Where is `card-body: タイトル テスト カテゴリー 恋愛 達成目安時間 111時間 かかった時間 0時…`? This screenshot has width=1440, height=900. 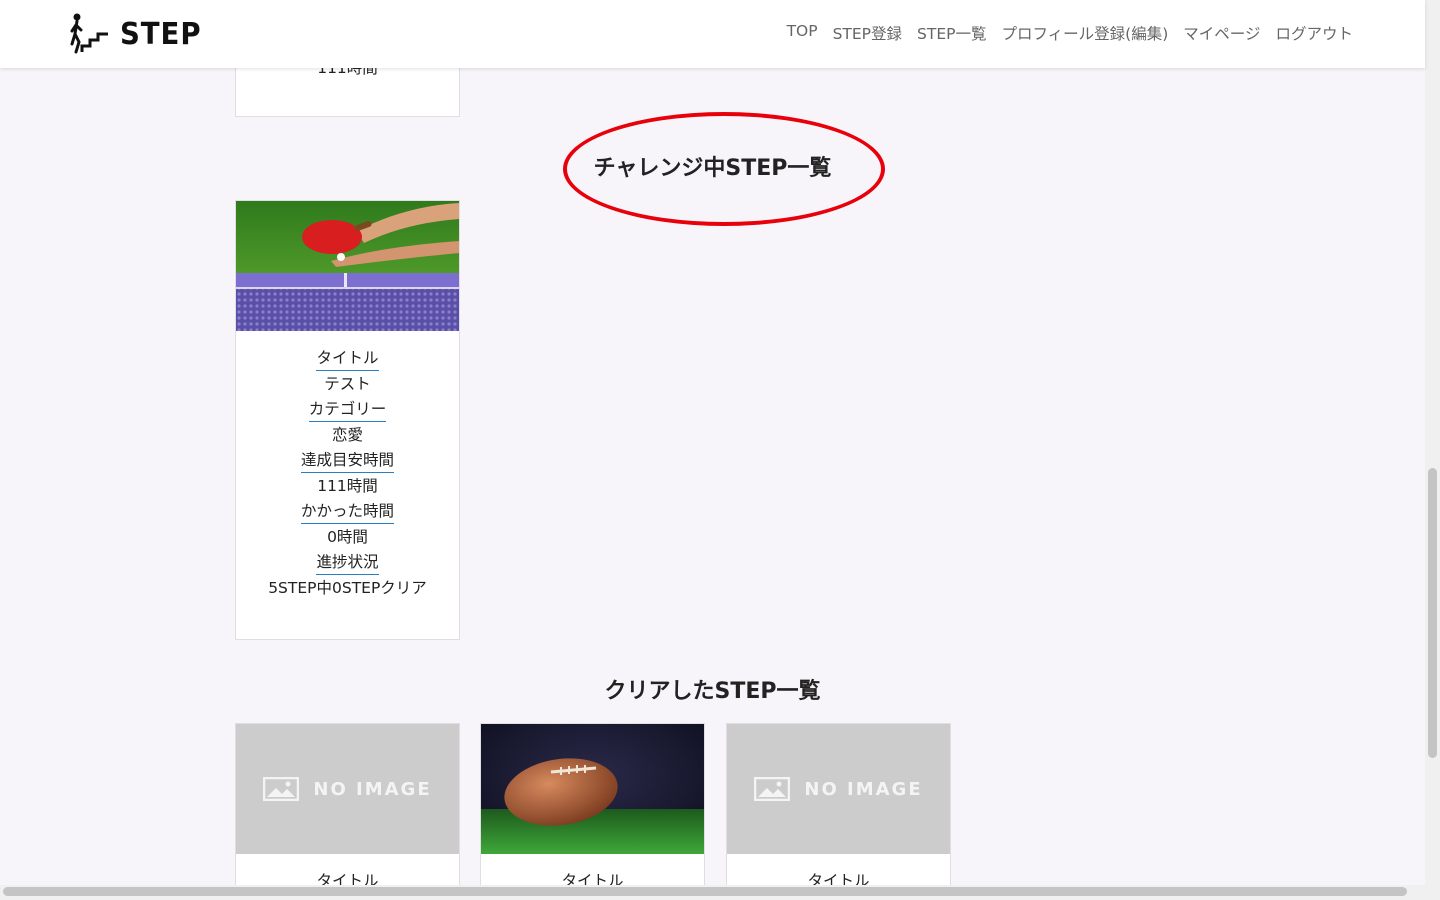
card-body: タイトル テスト カテゴリー 恋愛 達成目安時間 111時間 かかった時間 0時… is located at coordinates (347, 464).